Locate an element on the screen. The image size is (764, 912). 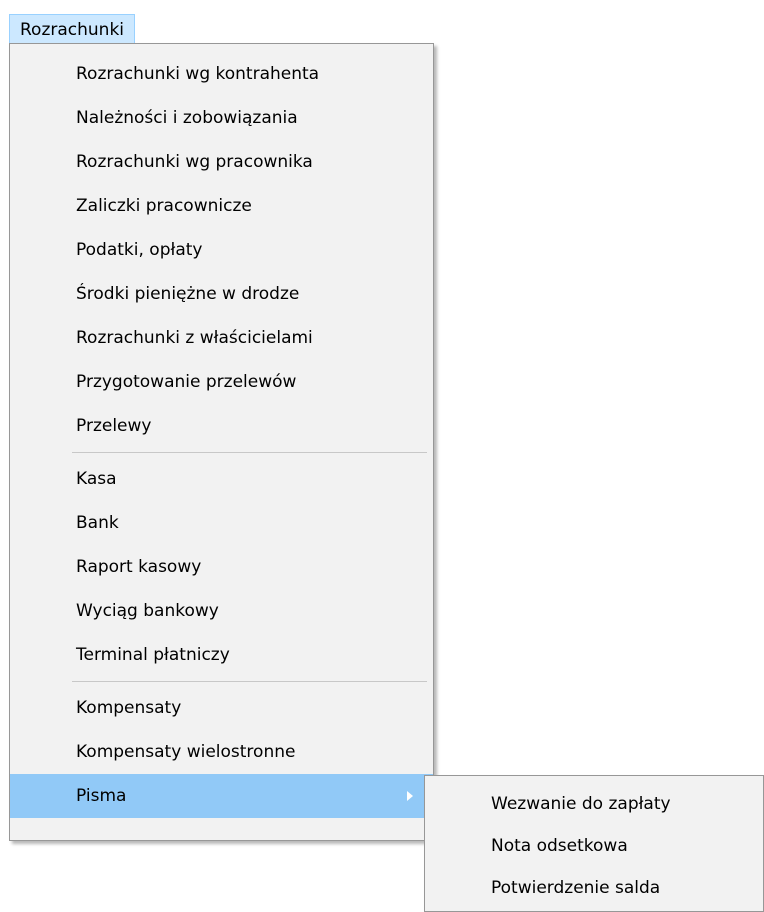
menu-item-kompensaty-wielostronne: Kompensaty wielostronne is located at coordinates (221, 752).